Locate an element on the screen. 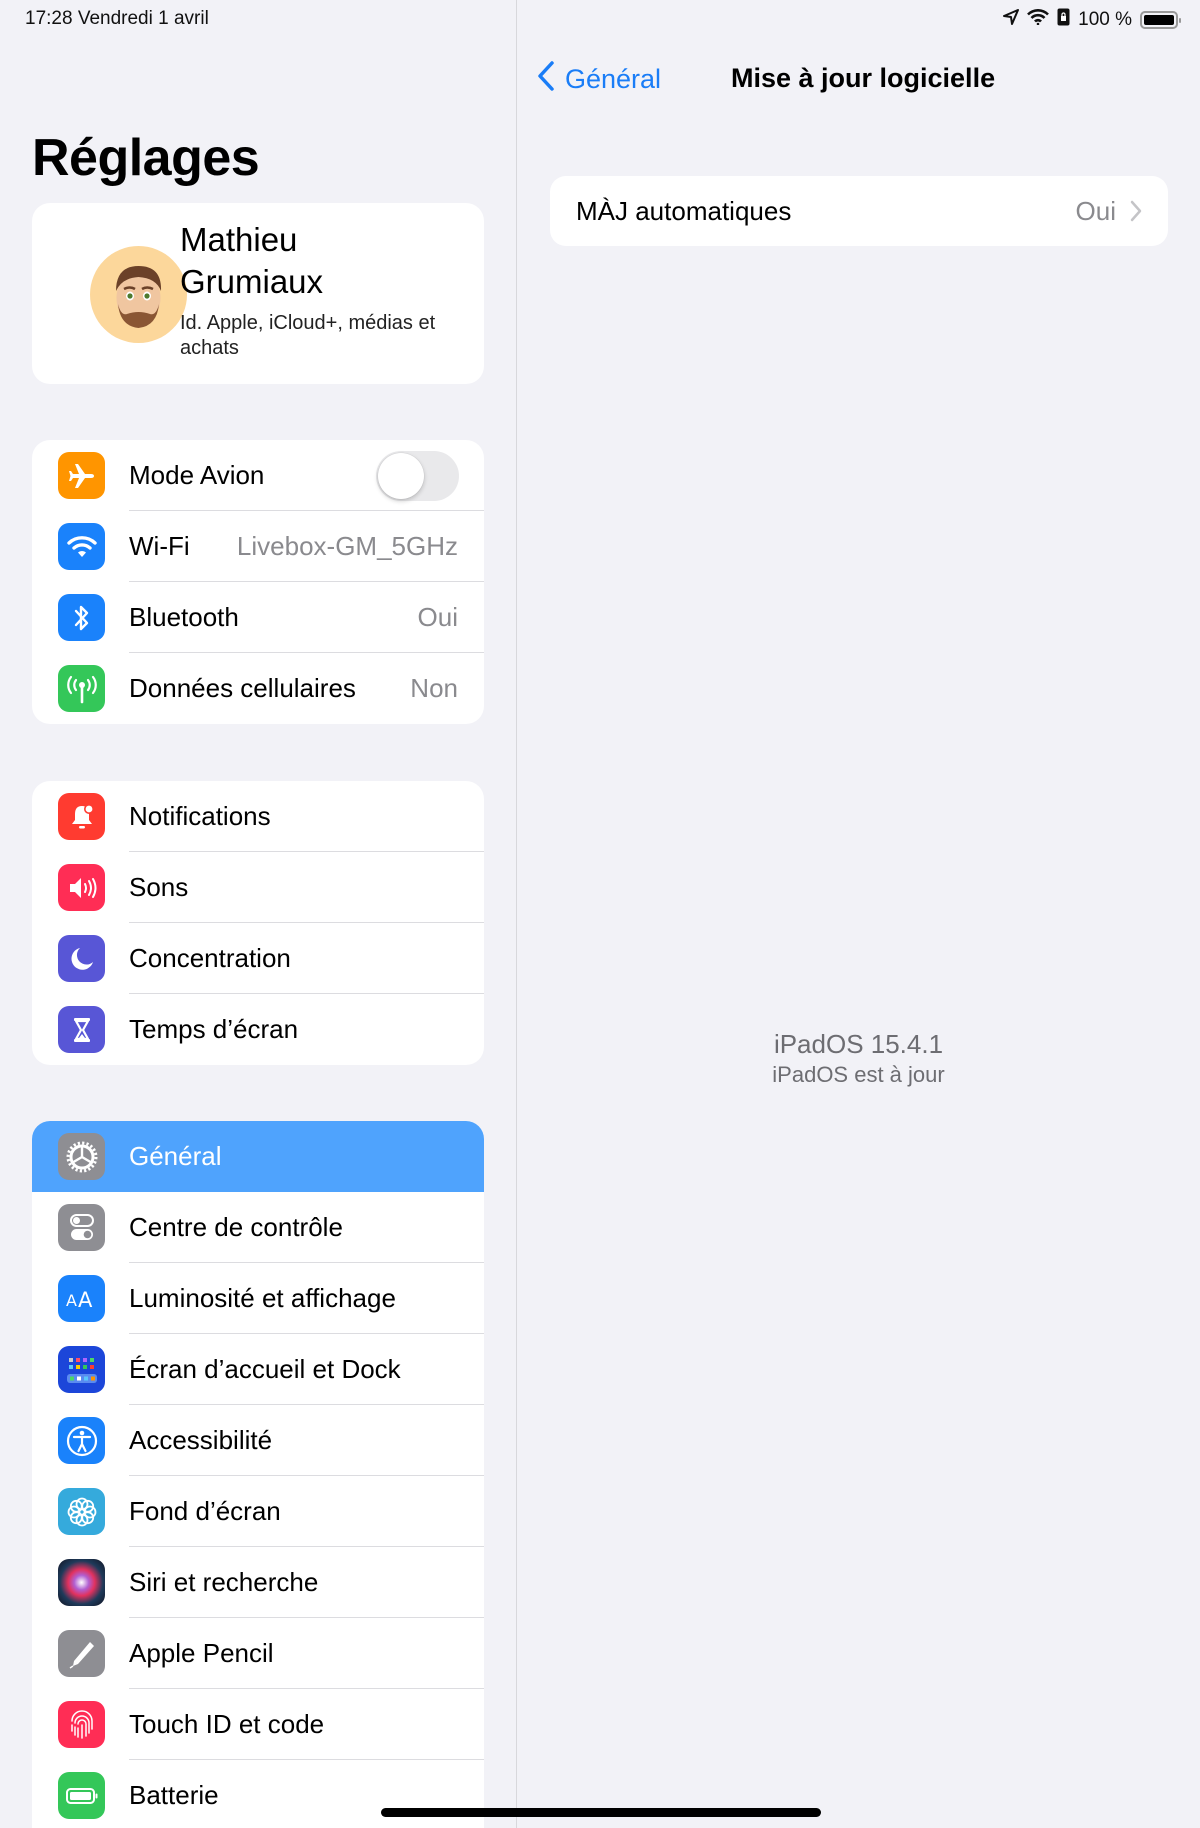 Image resolution: width=1200 pixels, height=1828 pixels. sidebar-item-touch-id: Touch ID et code is located at coordinates (258, 1724).